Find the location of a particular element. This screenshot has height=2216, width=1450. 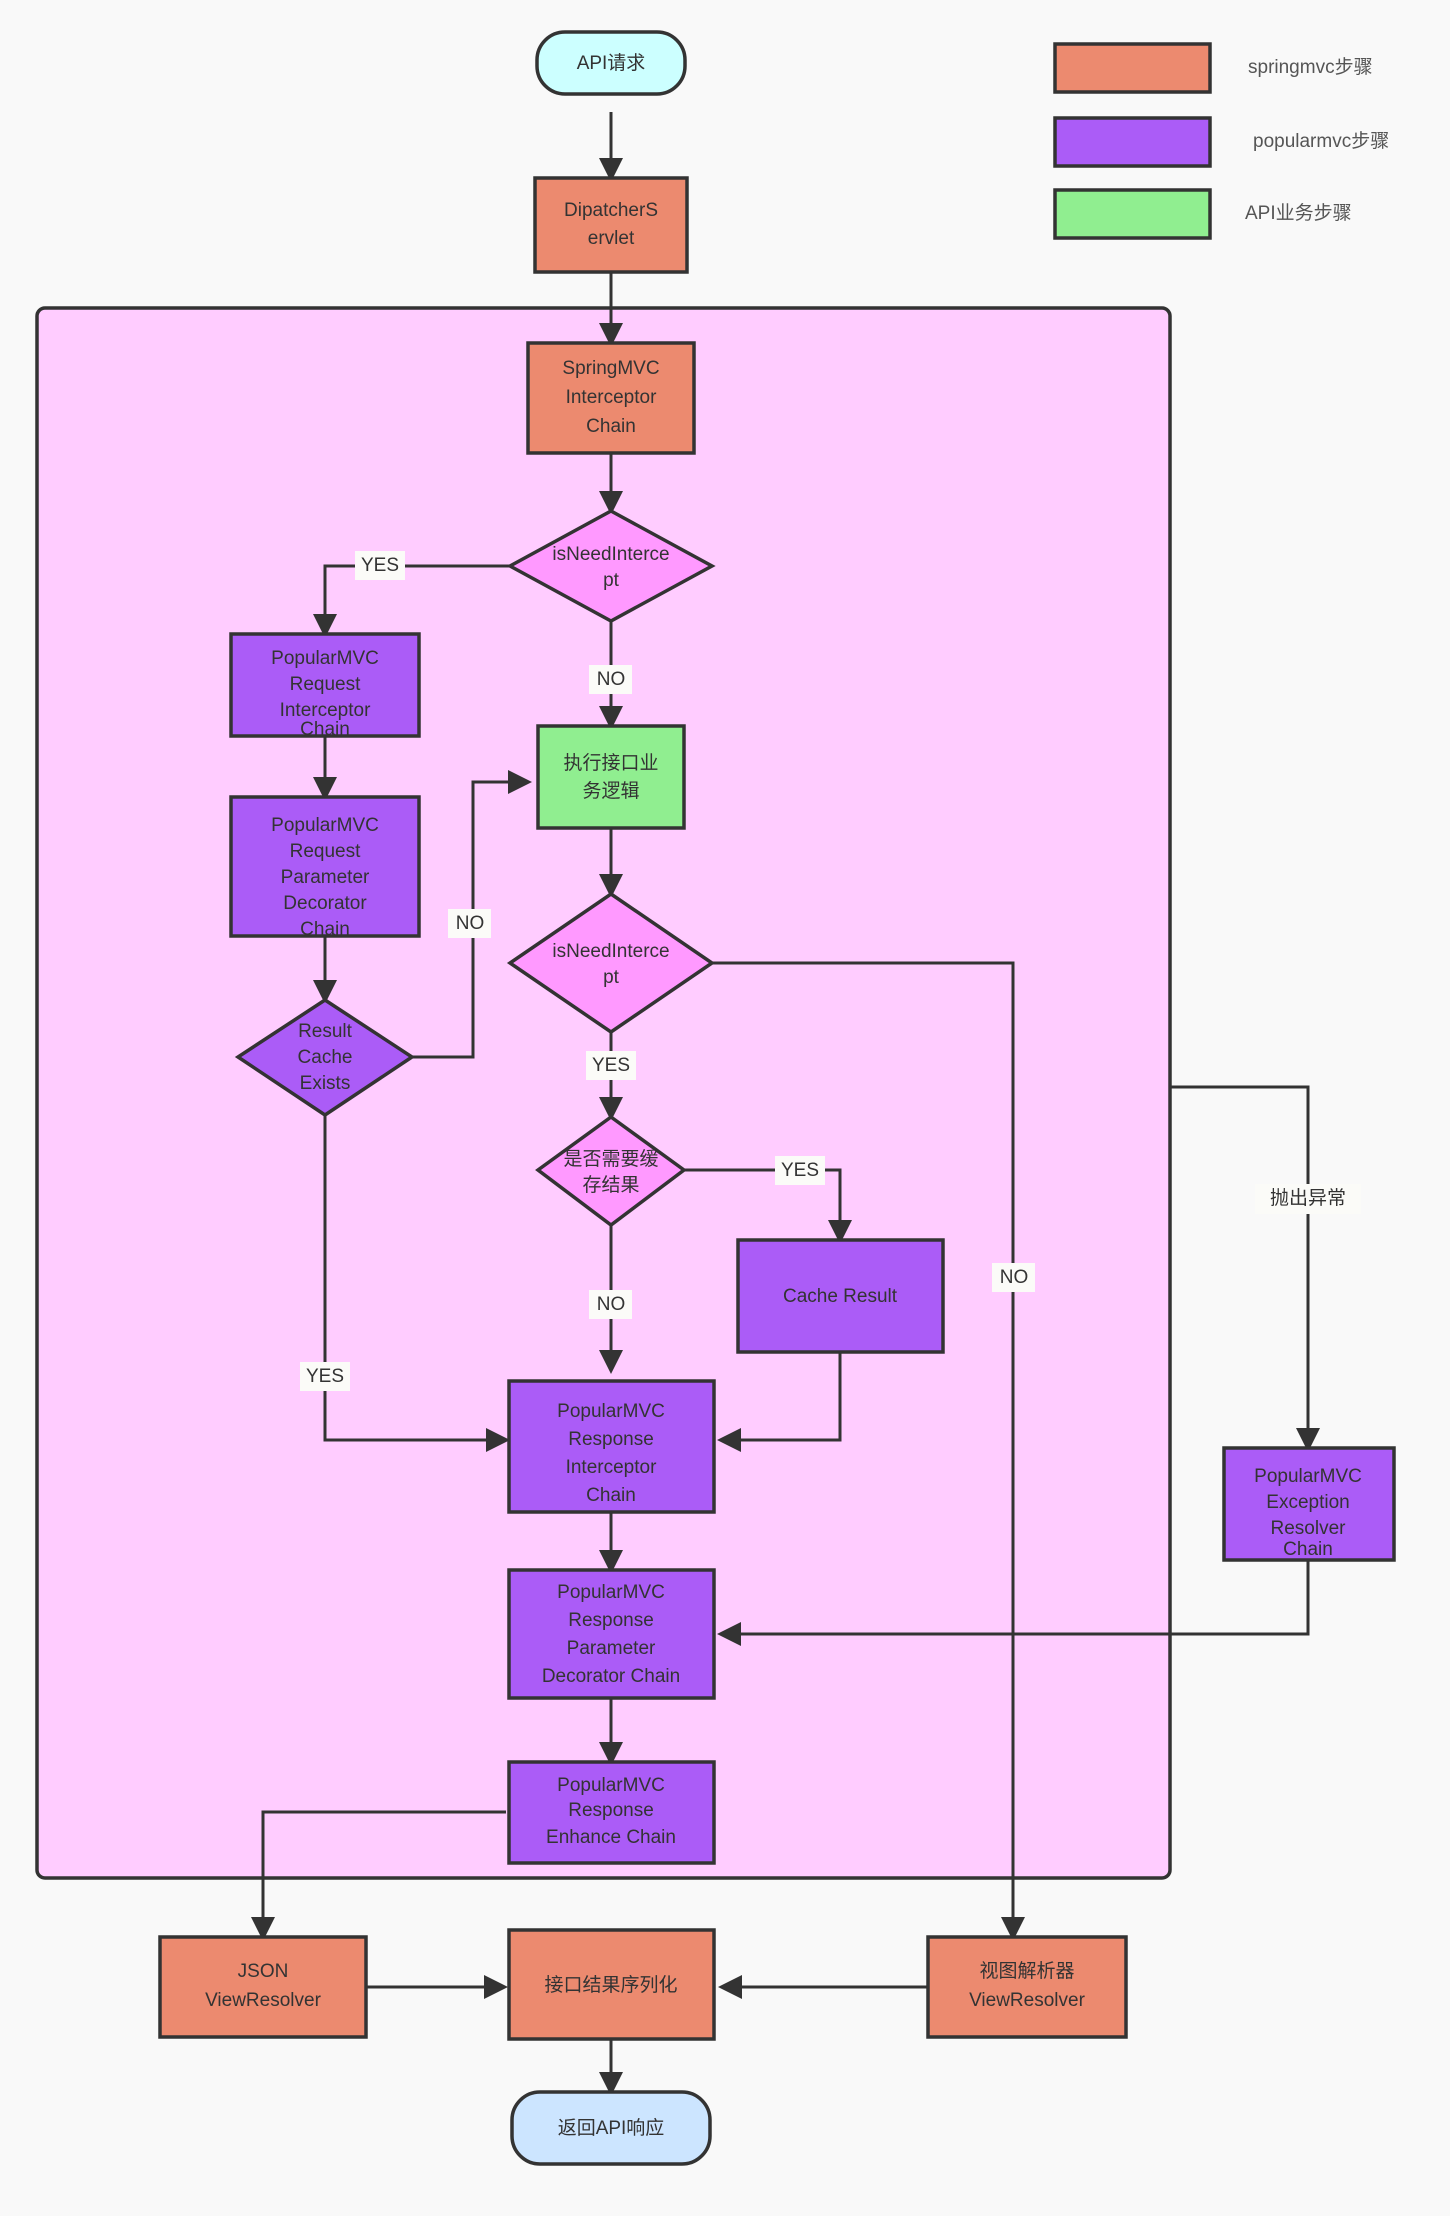

api-response-shape is located at coordinates (611, 2128).